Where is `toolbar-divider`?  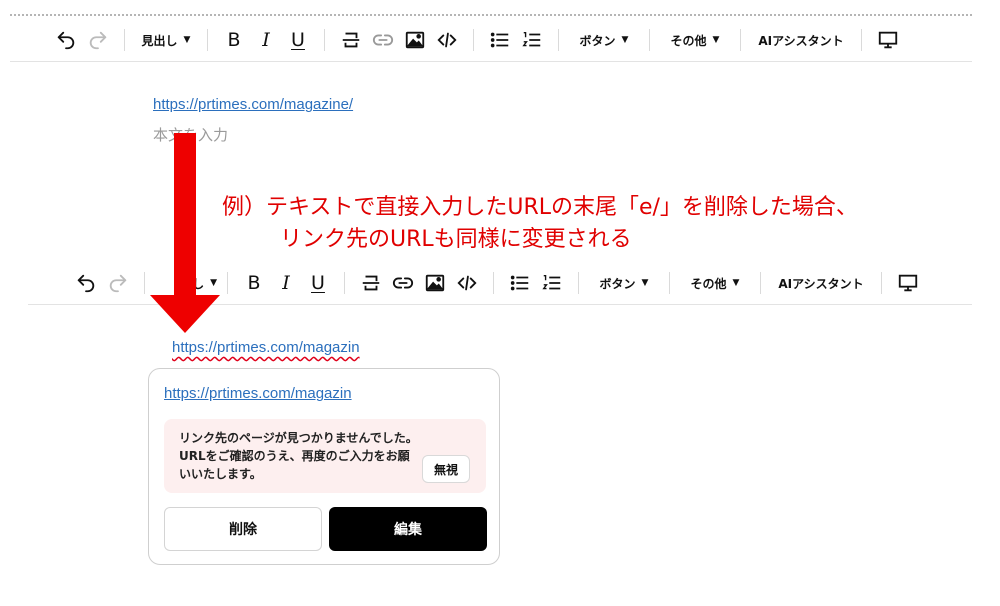
toolbar-divider is located at coordinates (491, 61).